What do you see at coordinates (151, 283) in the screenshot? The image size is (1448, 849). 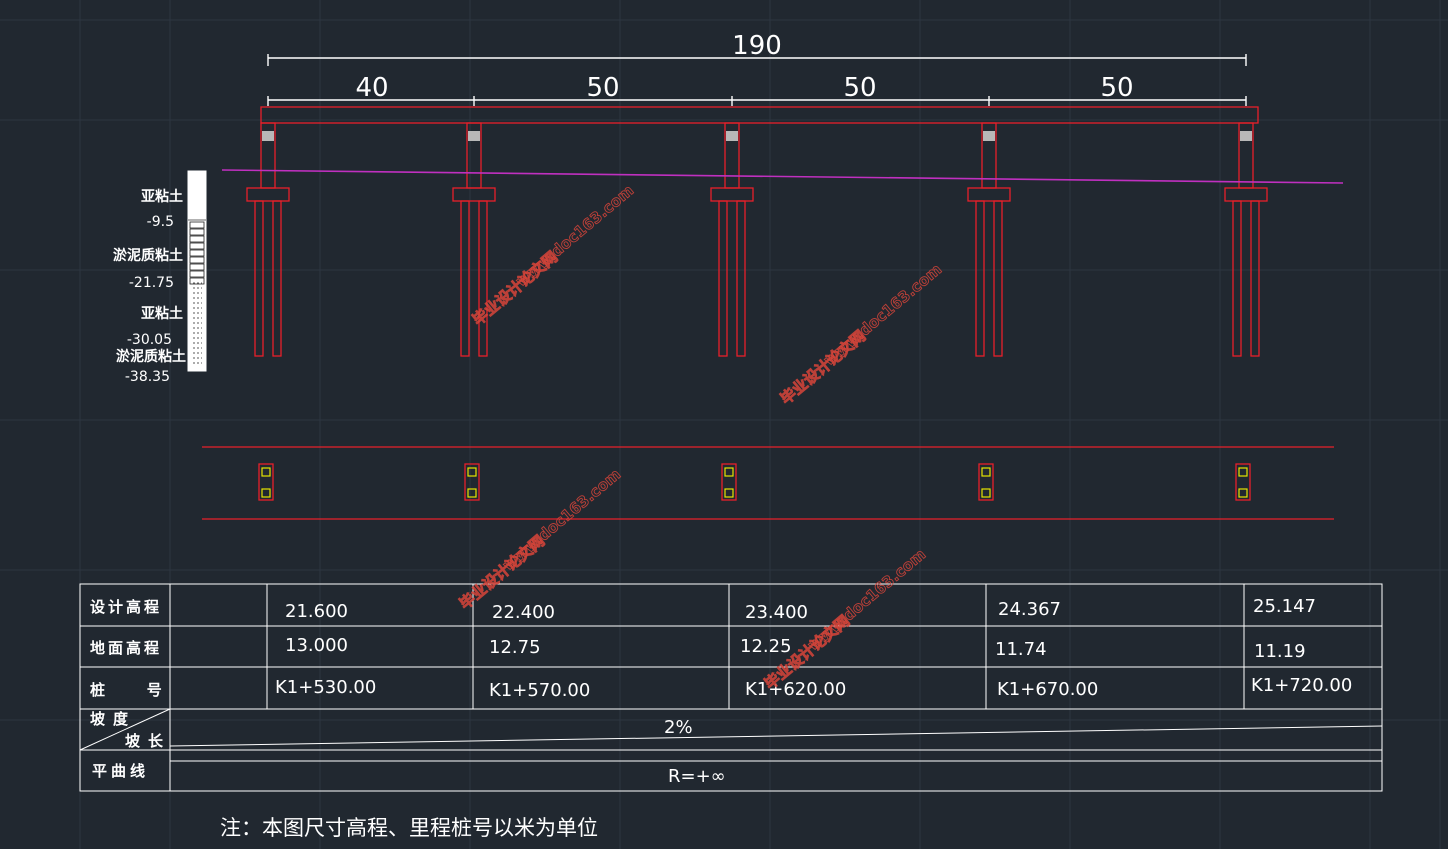 I see `soil-layer-depth: -21.75` at bounding box center [151, 283].